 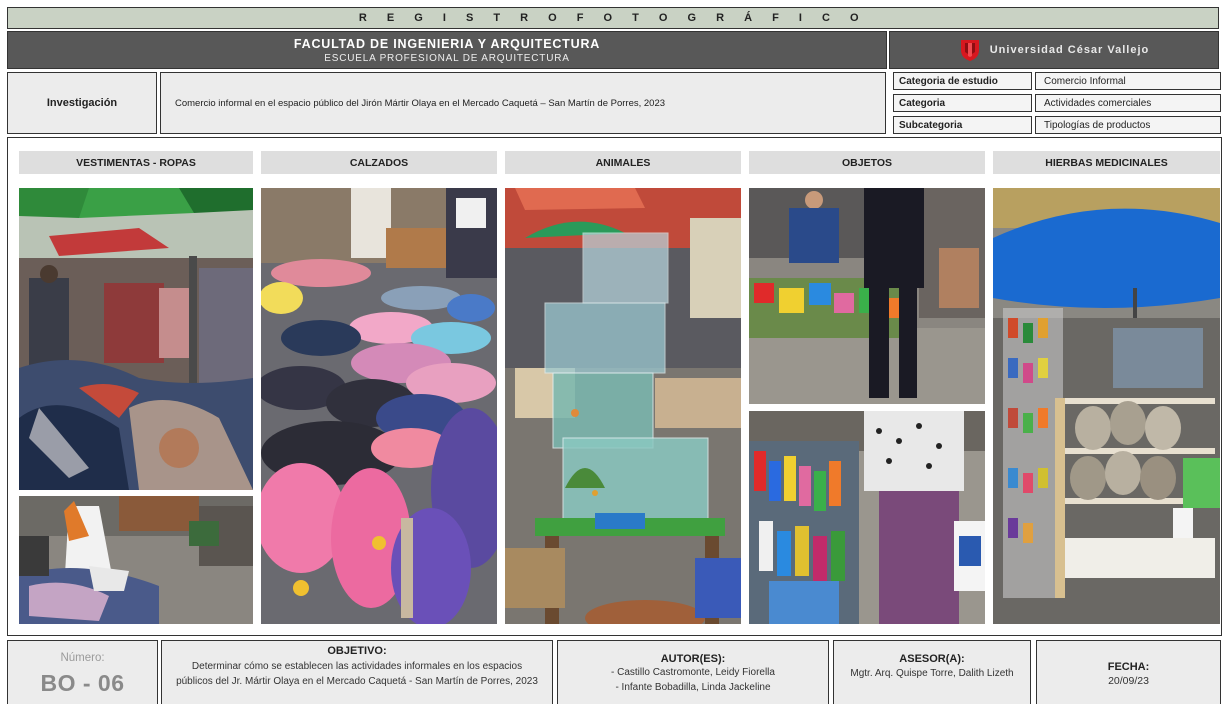 I want to click on numero-value: BO - 06, so click(x=82, y=683).